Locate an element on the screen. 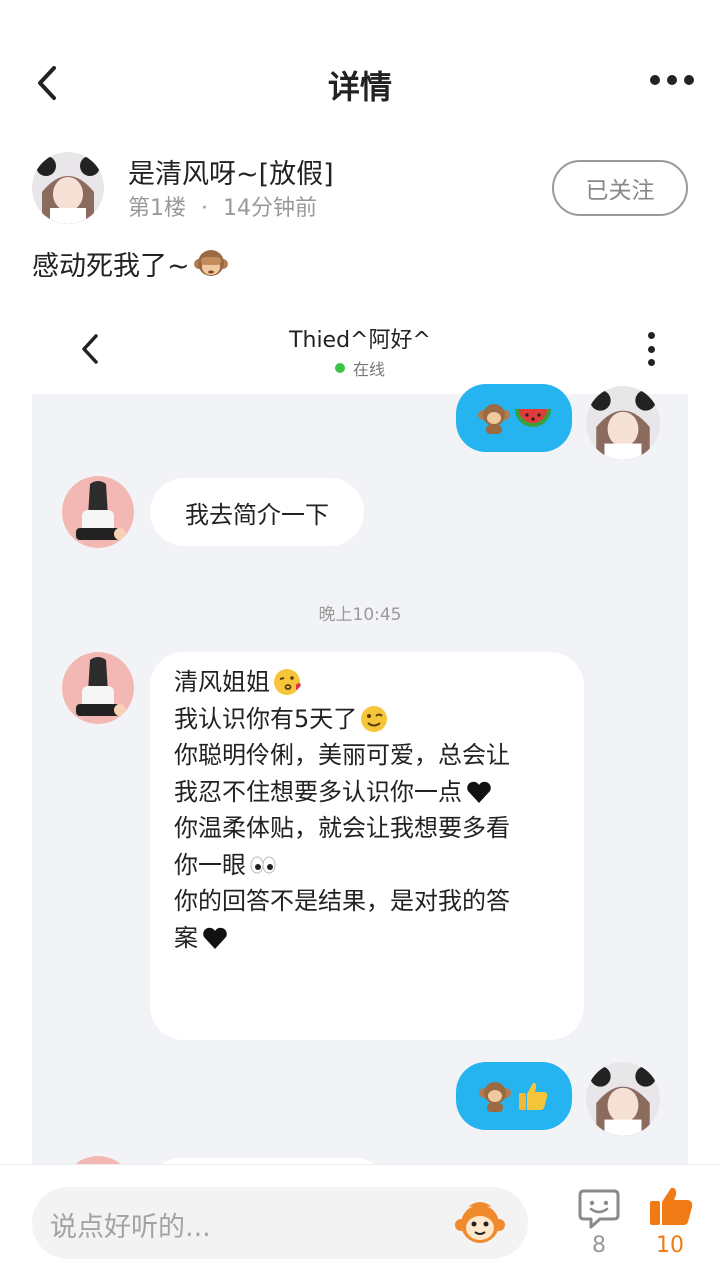 This screenshot has width=720, height=1280. top-bar: 详情 is located at coordinates (360, 83).